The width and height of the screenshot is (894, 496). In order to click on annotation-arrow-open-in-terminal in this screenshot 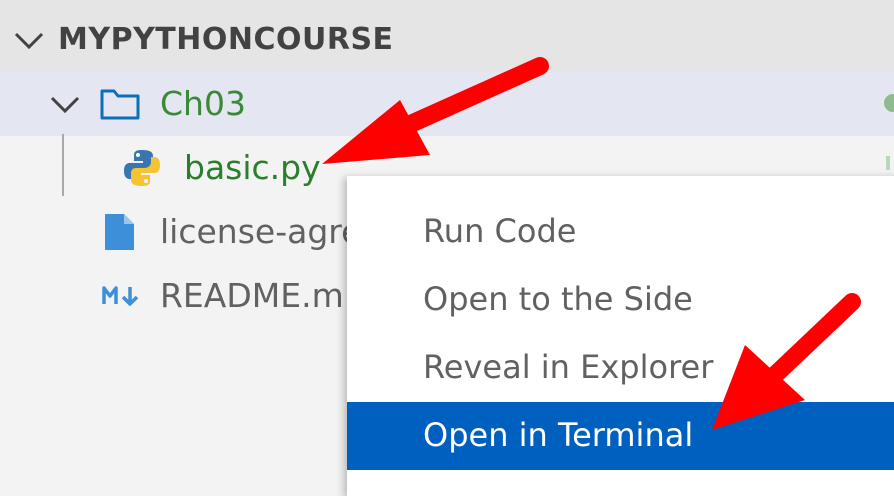, I will do `click(786, 361)`.